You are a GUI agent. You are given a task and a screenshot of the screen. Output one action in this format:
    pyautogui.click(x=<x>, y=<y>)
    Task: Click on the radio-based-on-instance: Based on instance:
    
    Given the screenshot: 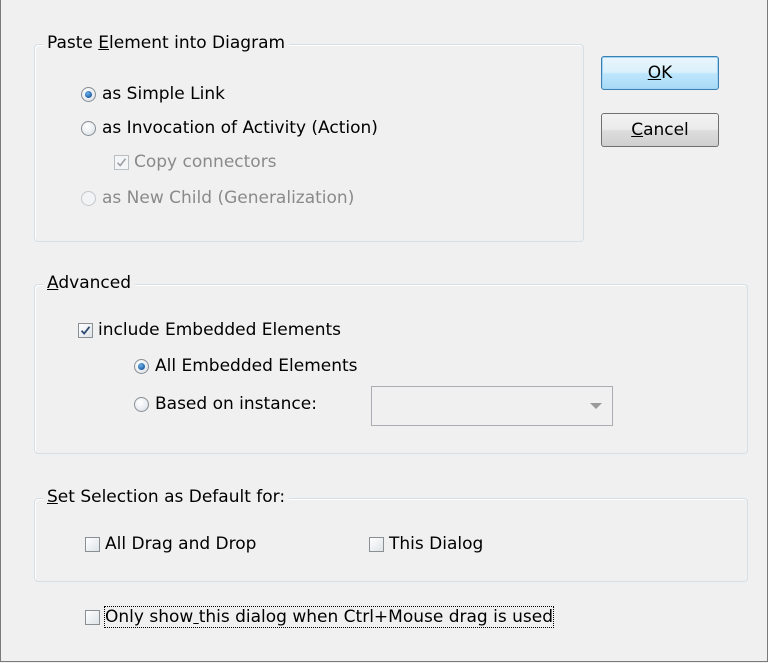 What is the action you would take?
    pyautogui.click(x=225, y=404)
    